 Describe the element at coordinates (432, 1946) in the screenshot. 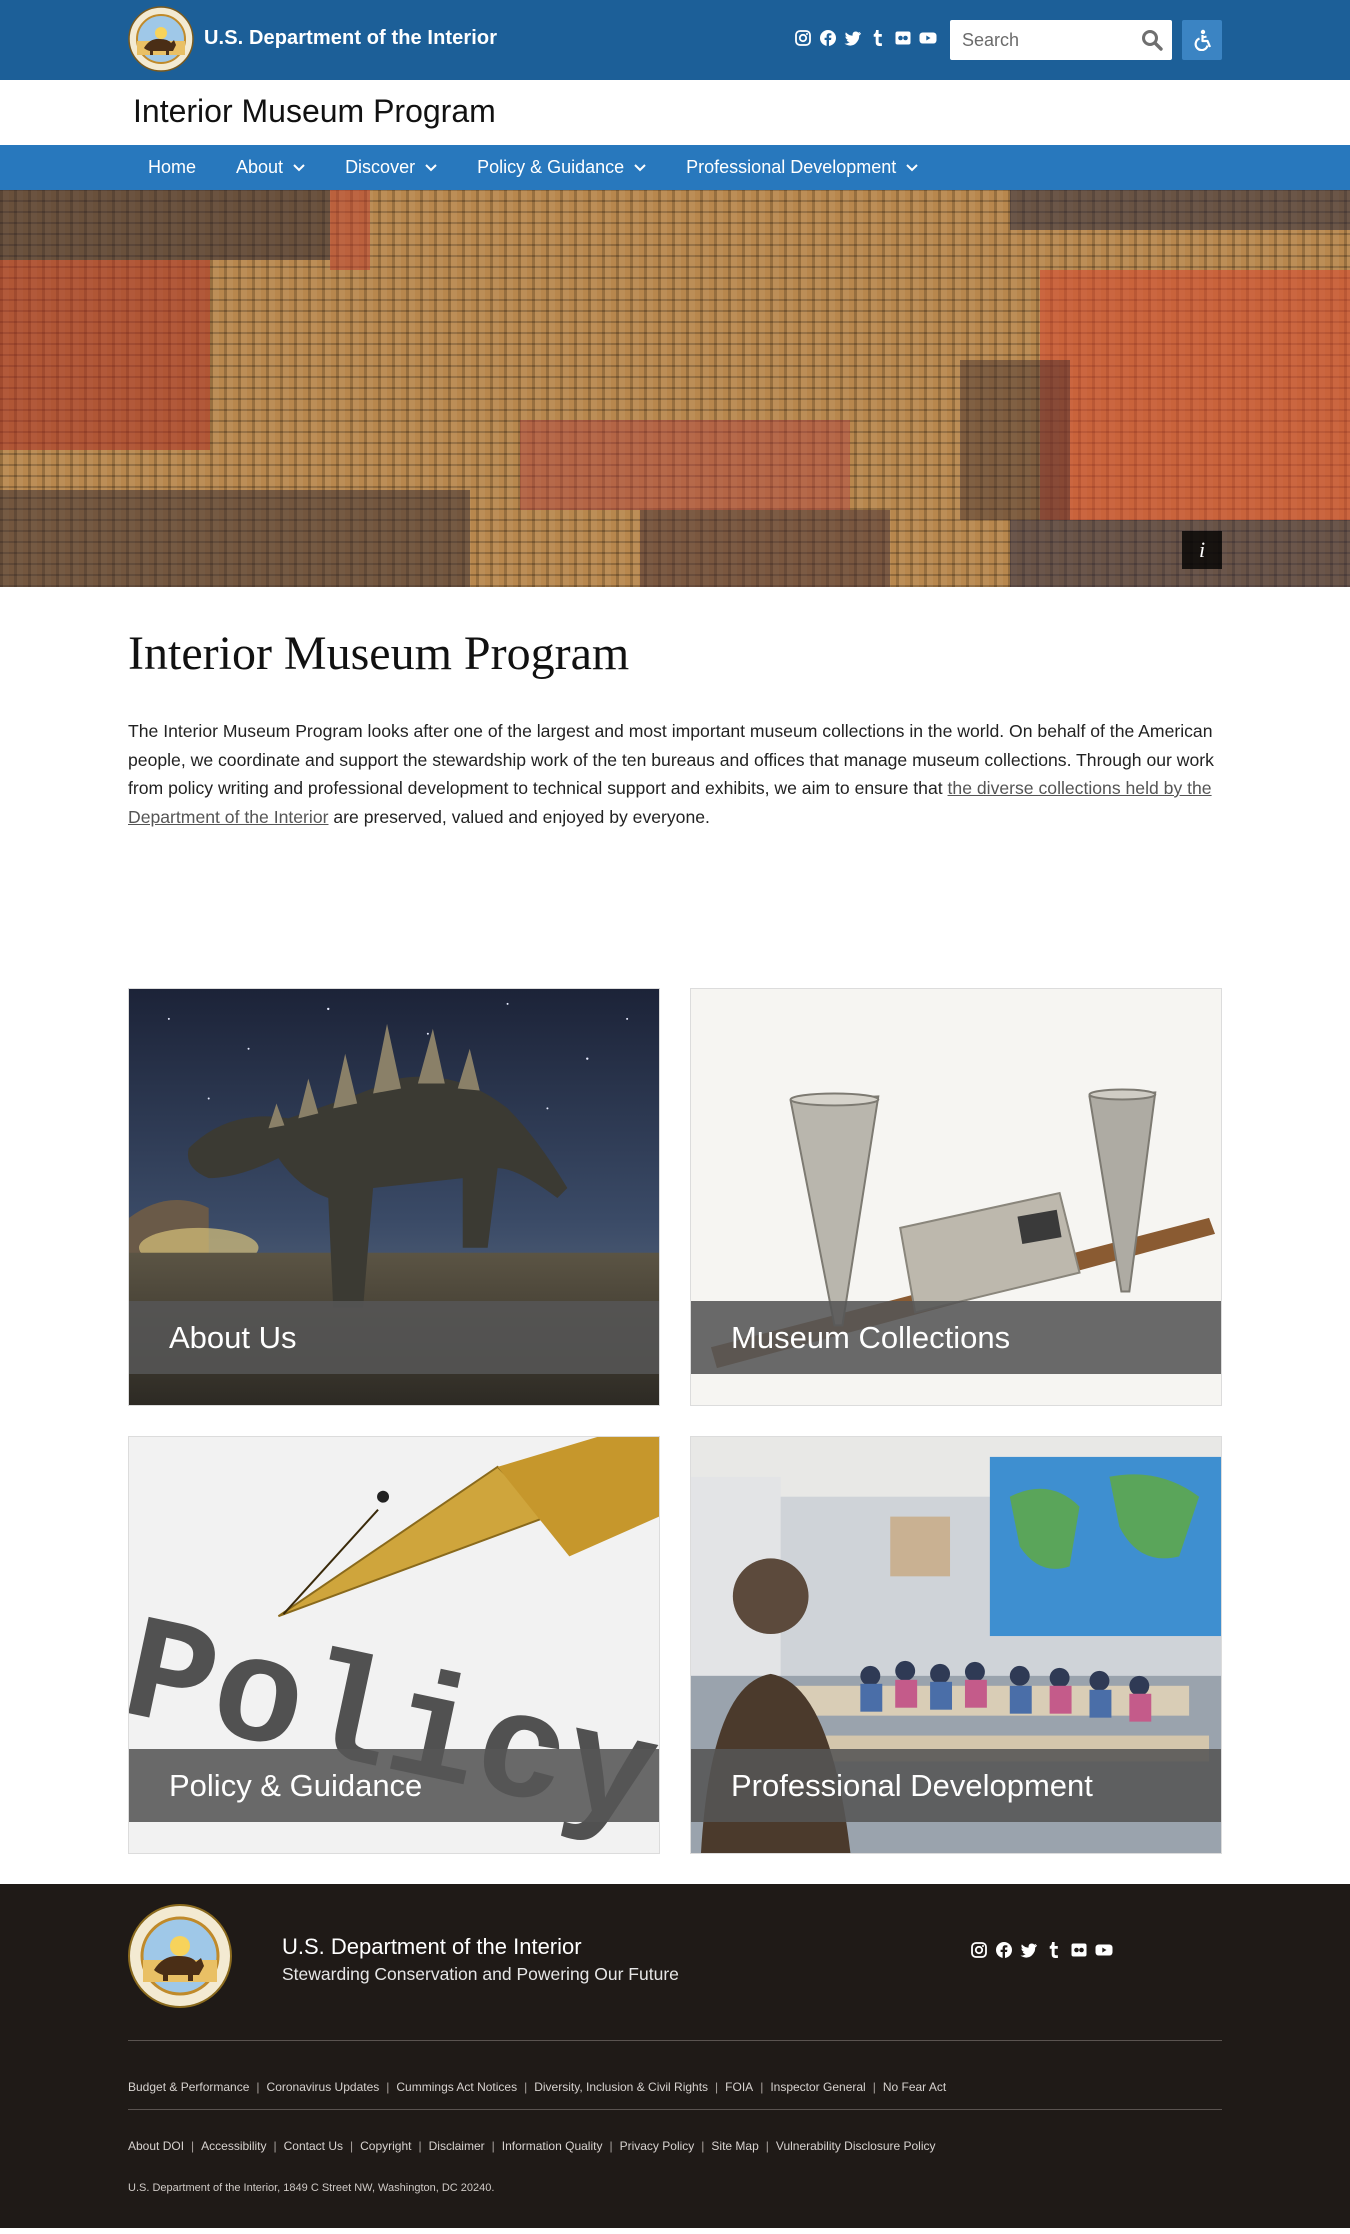

I see `footer-agency-name: U.S. Department of the Interior` at that location.